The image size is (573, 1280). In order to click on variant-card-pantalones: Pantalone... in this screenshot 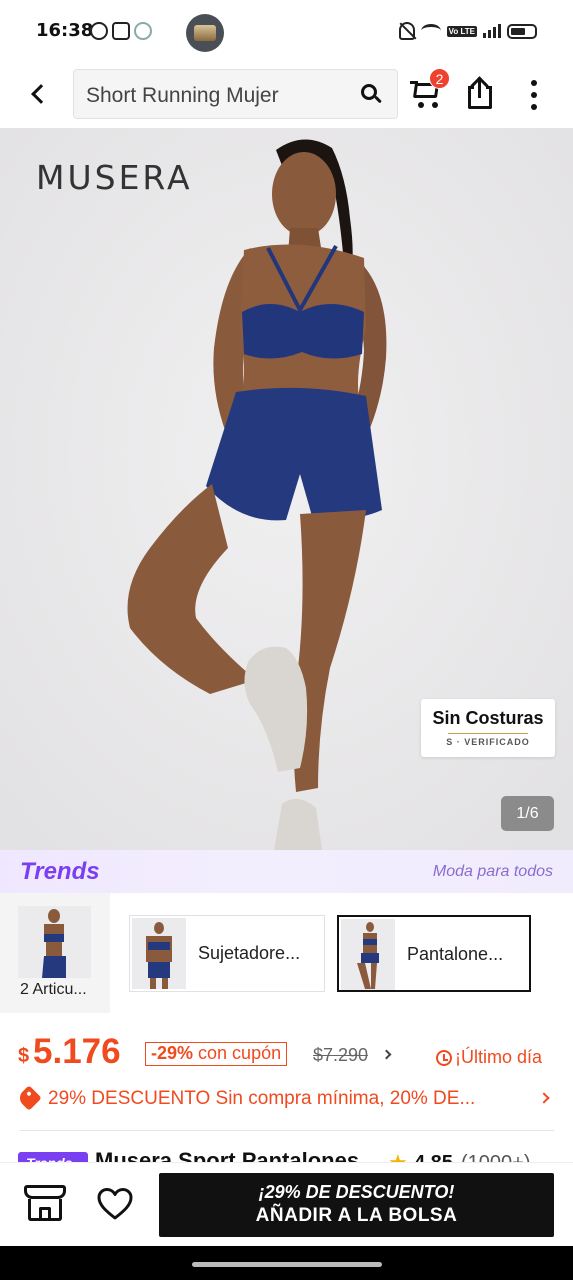, I will do `click(434, 953)`.